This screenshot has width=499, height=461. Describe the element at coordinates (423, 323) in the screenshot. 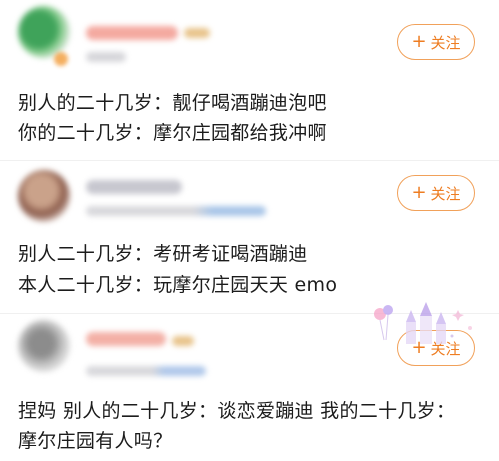

I see `castle-balloon-decoration-icon` at that location.